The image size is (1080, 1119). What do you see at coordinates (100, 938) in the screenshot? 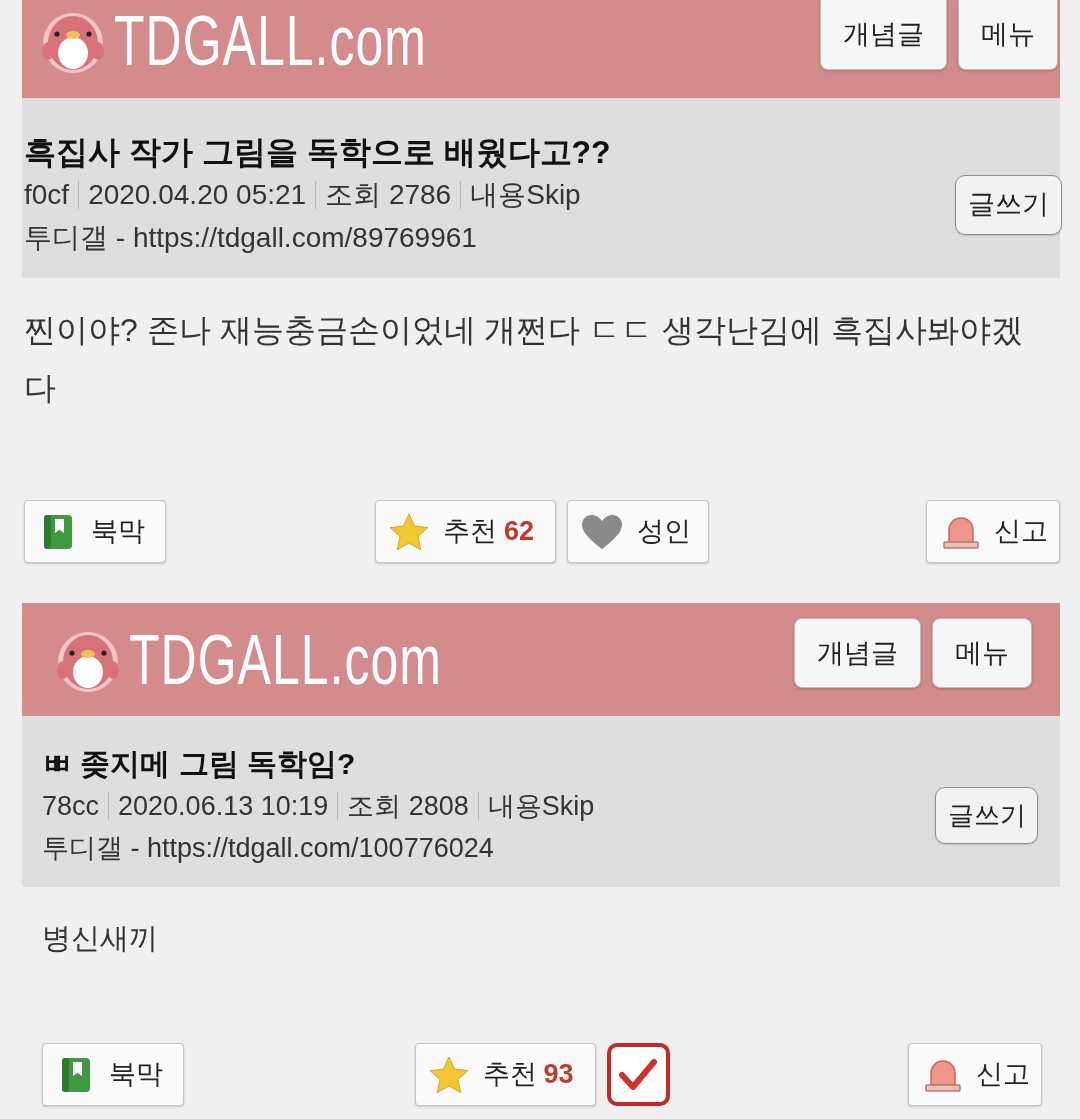
I see `post-body: 병신새끼` at bounding box center [100, 938].